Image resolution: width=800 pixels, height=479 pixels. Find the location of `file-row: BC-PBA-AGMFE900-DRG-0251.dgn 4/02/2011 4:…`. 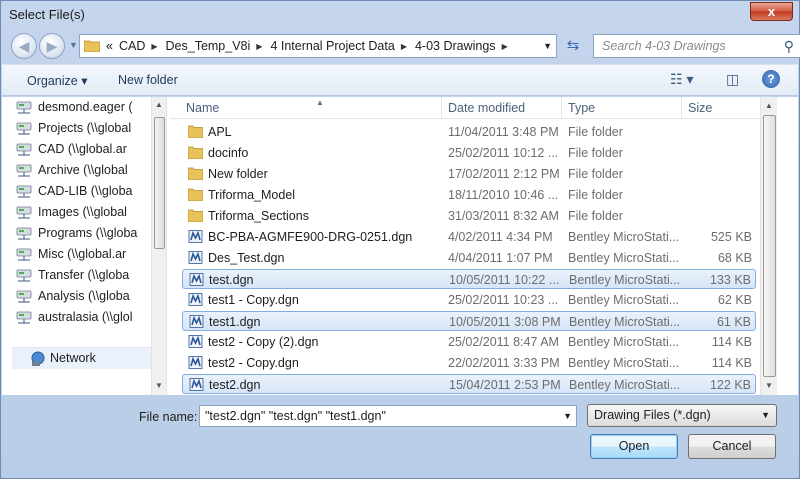

file-row: BC-PBA-AGMFE900-DRG-0251.dgn 4/02/2011 4:… is located at coordinates (469, 237).